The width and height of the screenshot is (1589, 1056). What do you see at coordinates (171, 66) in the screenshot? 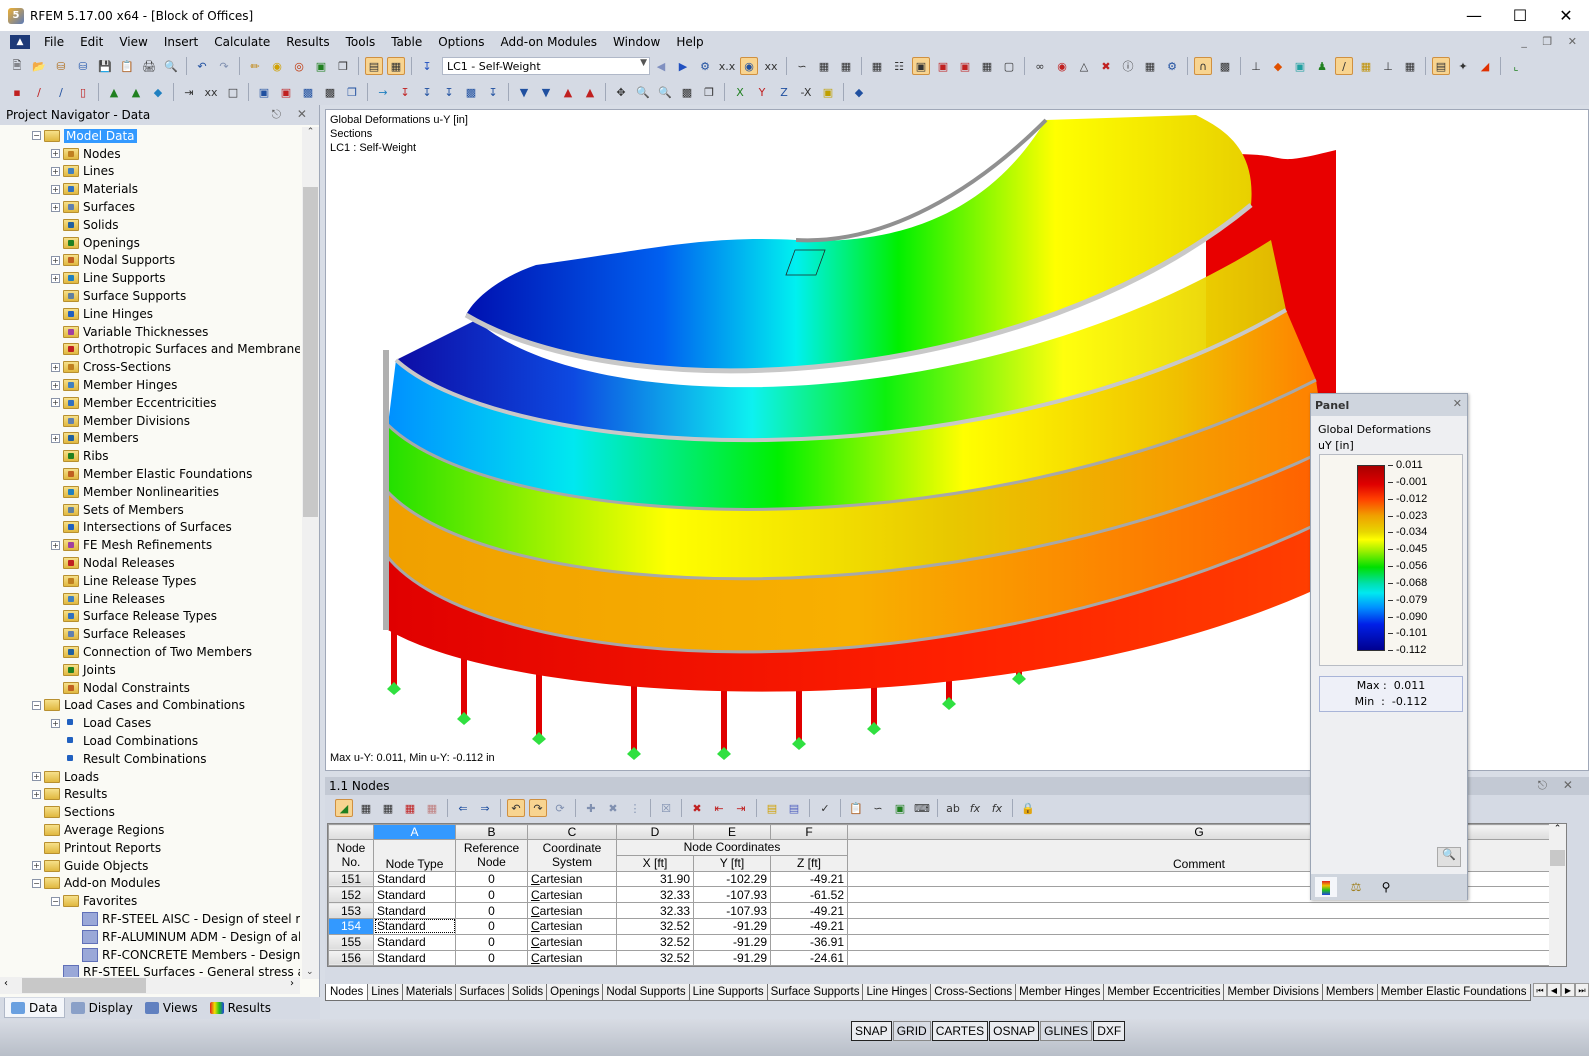
I see `print-preview-icon: 🔍` at bounding box center [171, 66].